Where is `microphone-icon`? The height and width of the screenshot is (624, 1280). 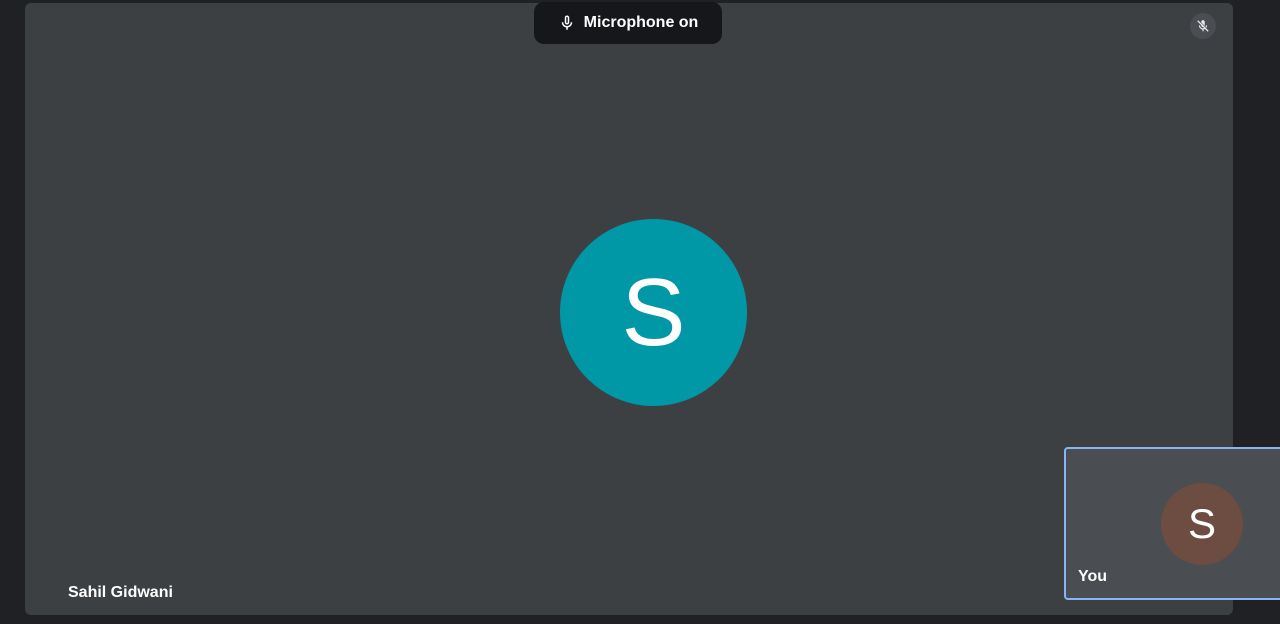 microphone-icon is located at coordinates (566, 22).